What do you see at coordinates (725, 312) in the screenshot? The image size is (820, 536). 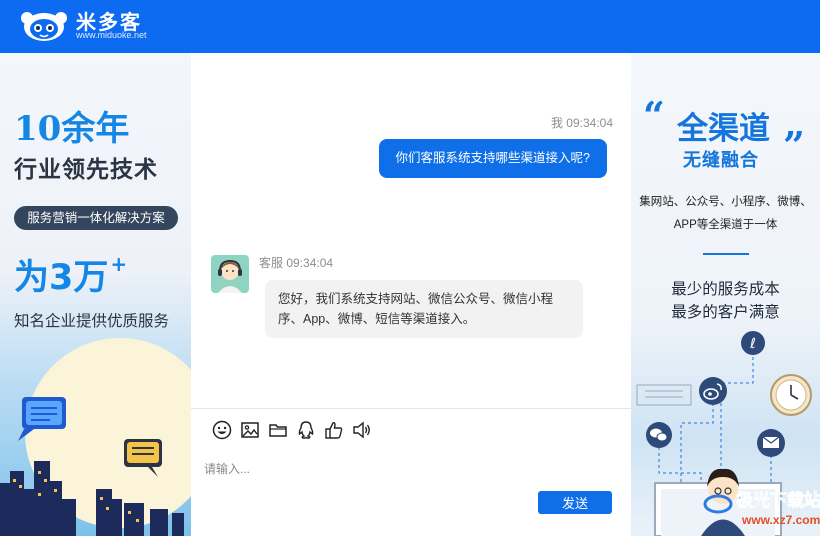 I see `promo-cost-line2: 最多的客户满意` at bounding box center [725, 312].